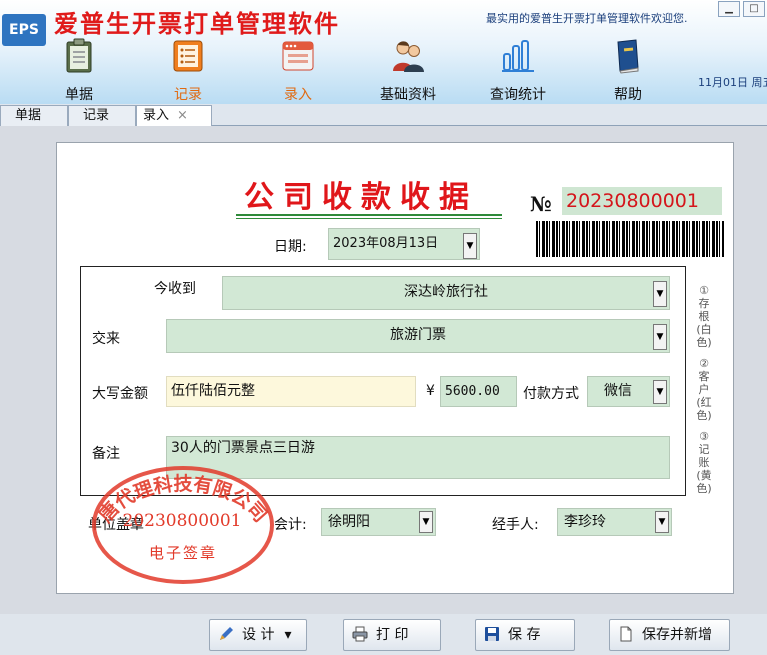  Describe the element at coordinates (188, 95) in the screenshot. I see `toolbar-label: 记录` at that location.